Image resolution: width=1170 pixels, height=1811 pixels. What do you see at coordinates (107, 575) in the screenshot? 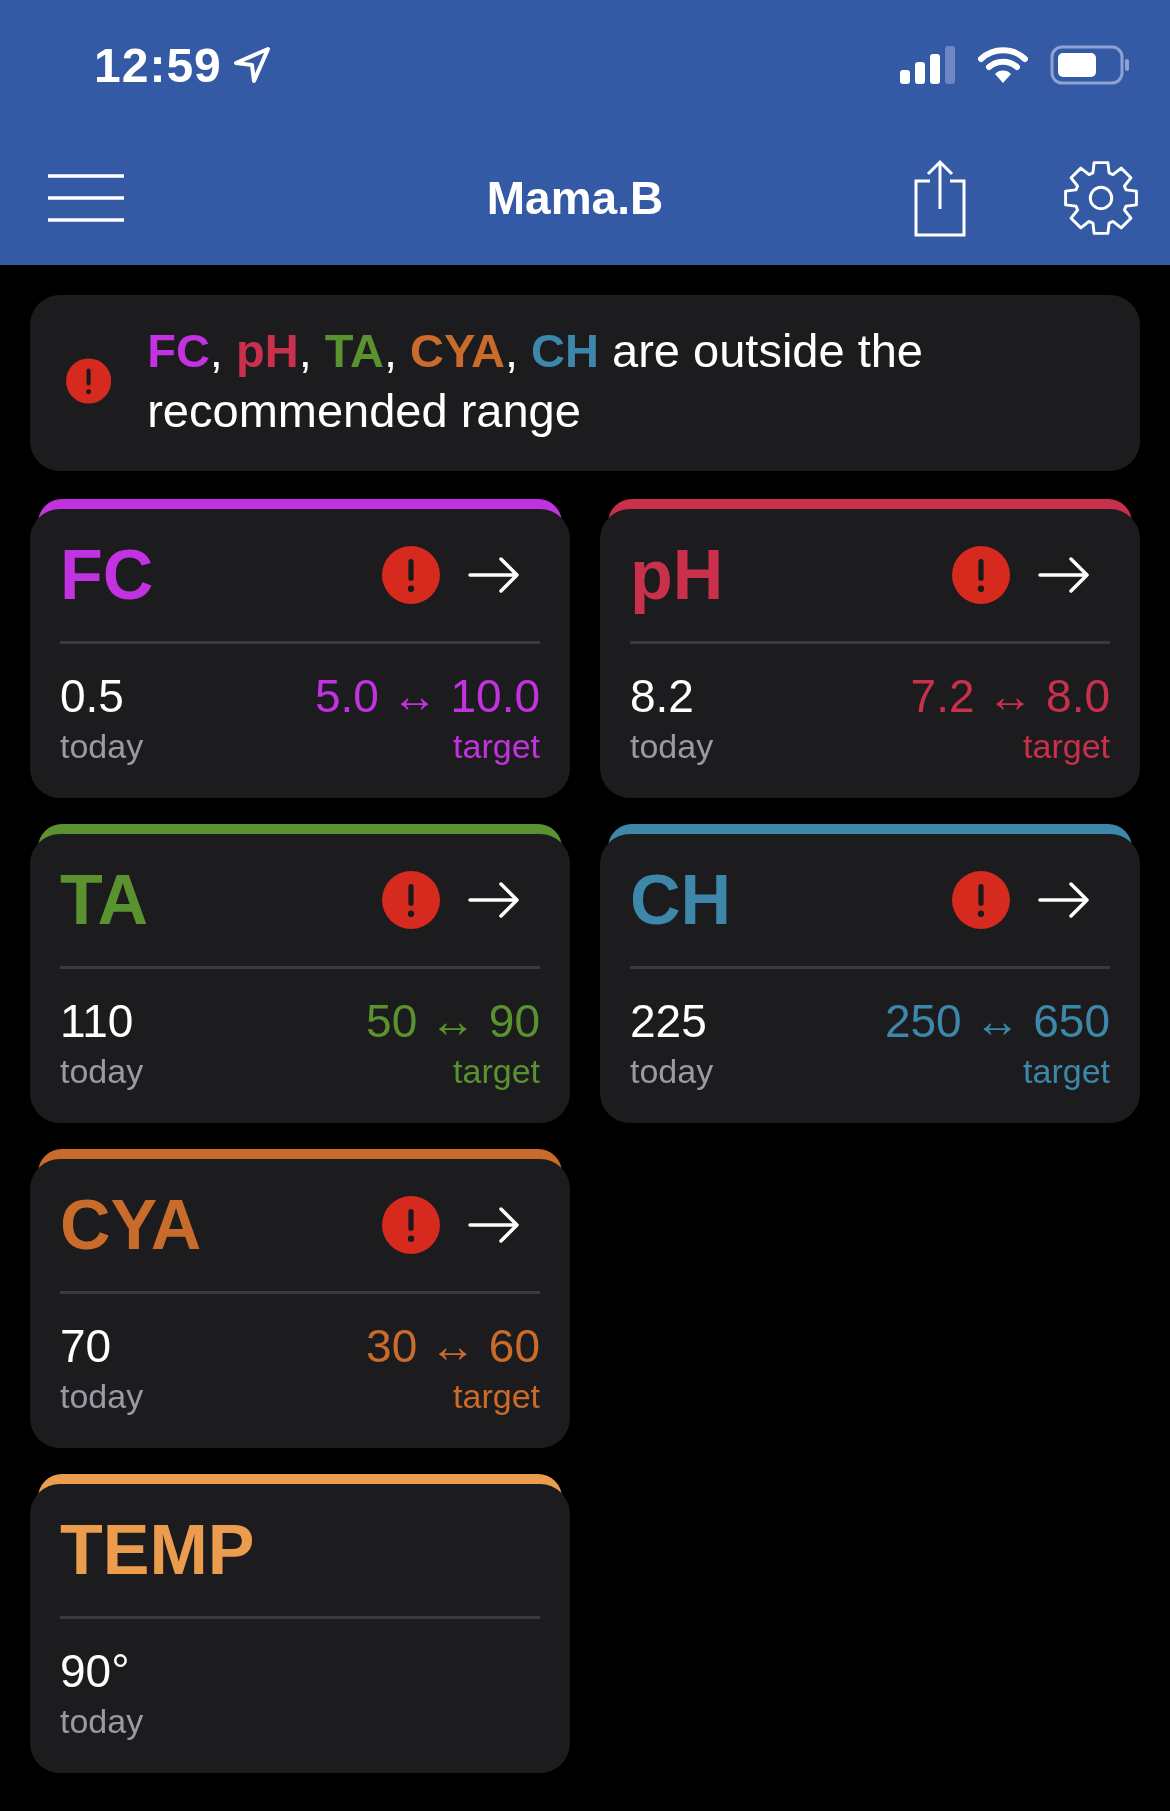
I see `parameter-name: FC` at bounding box center [107, 575].